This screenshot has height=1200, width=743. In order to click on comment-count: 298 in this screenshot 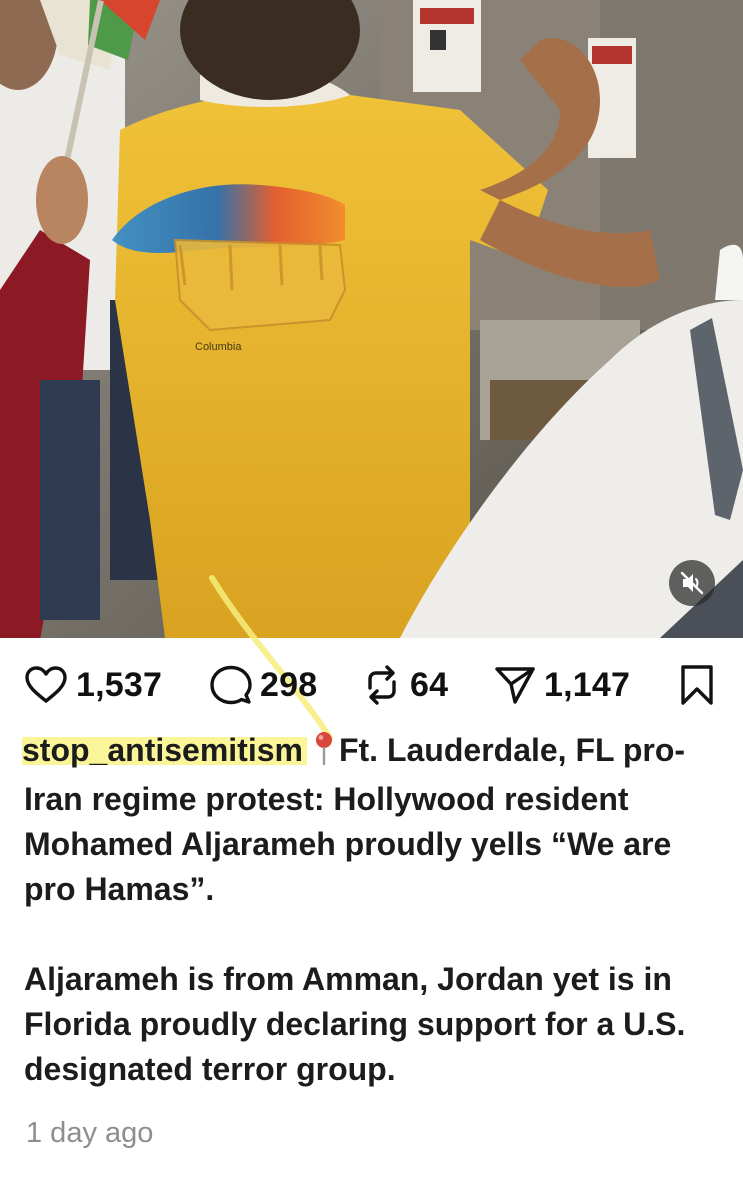, I will do `click(289, 684)`.